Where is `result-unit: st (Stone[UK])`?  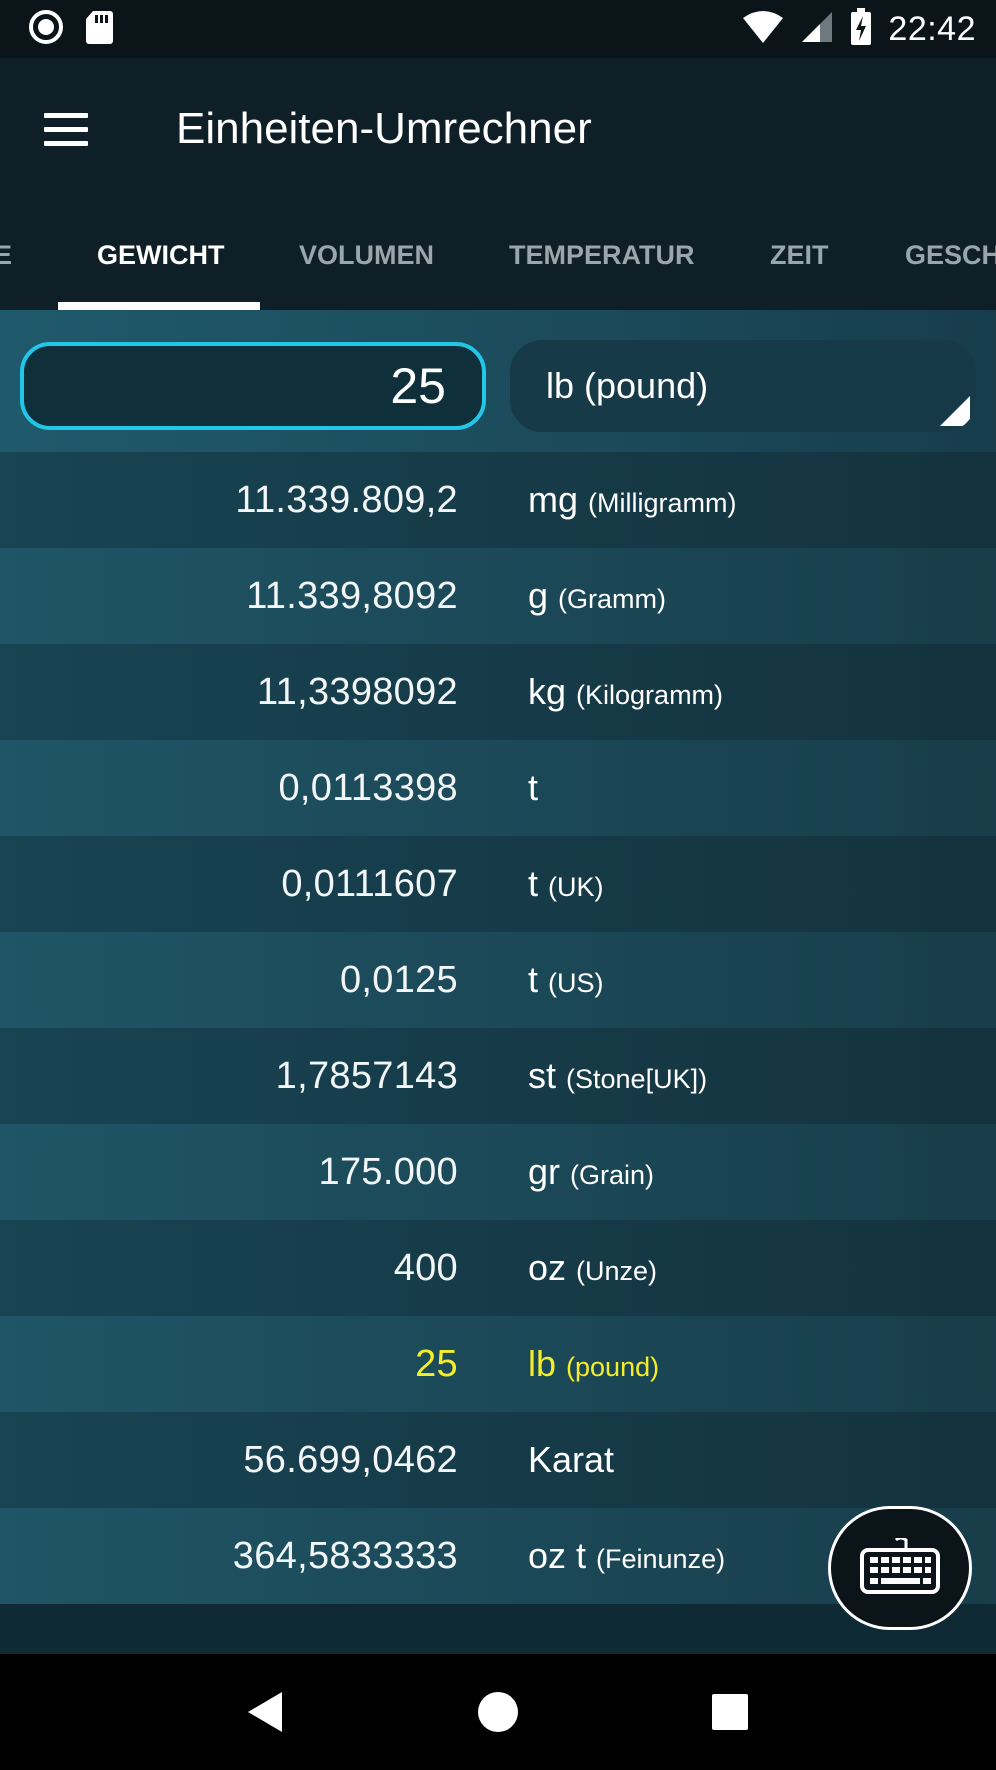
result-unit: st (Stone[UK]) is located at coordinates (618, 1075).